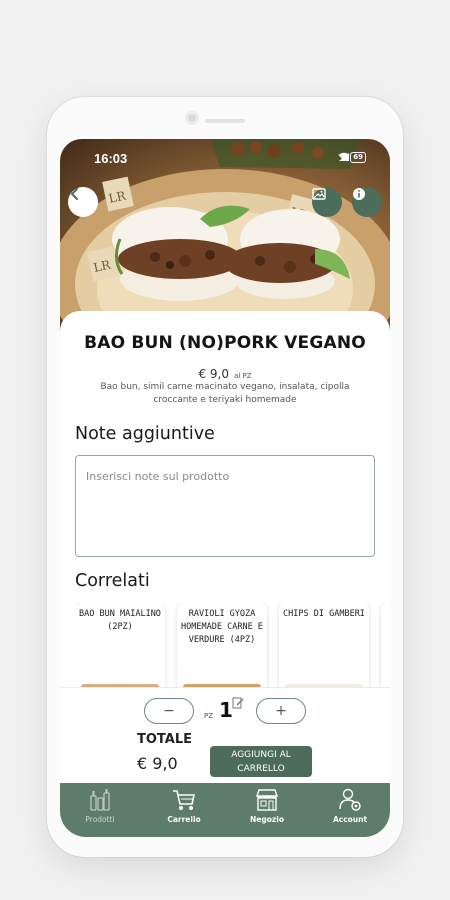 The width and height of the screenshot is (450, 900). I want to click on battery-level: 69, so click(358, 157).